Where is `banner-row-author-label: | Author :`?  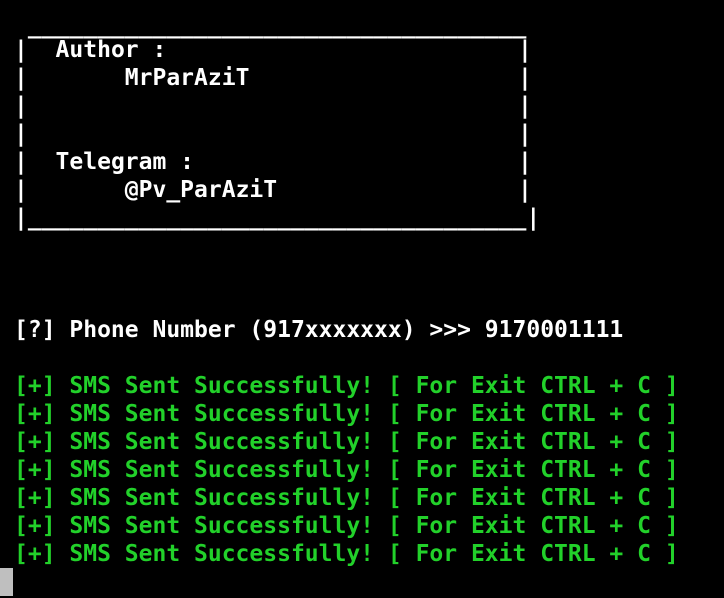 banner-row-author-label: | Author : is located at coordinates (90, 50).